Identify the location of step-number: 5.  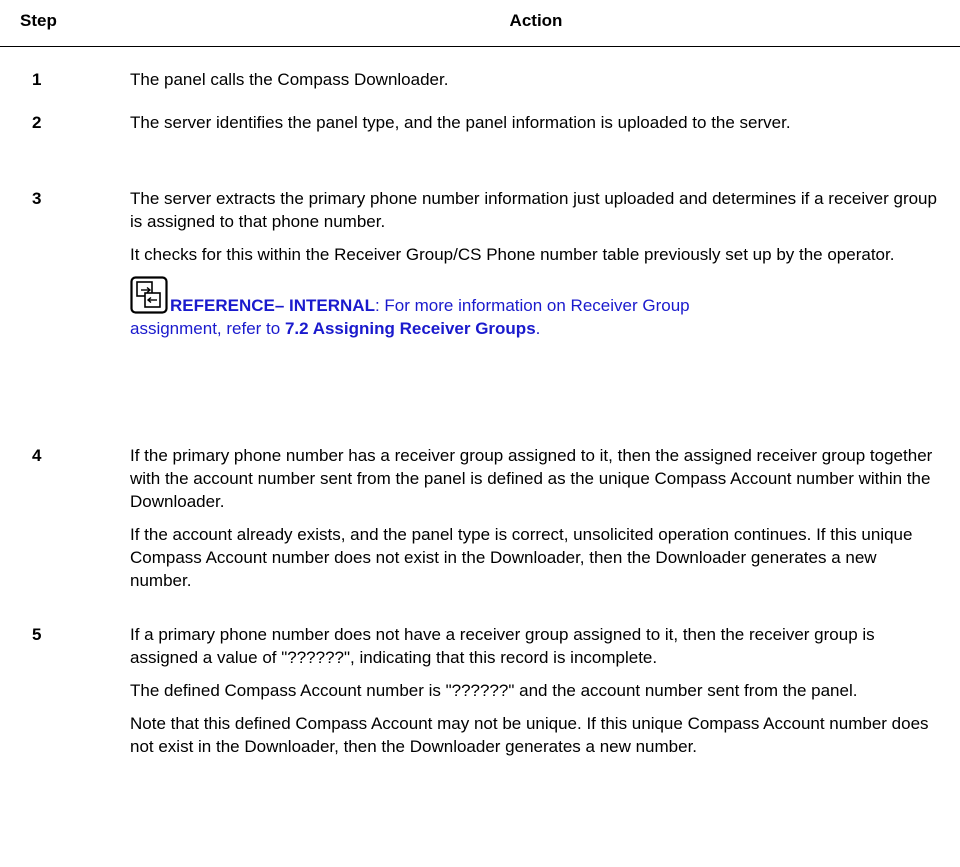
(37, 634).